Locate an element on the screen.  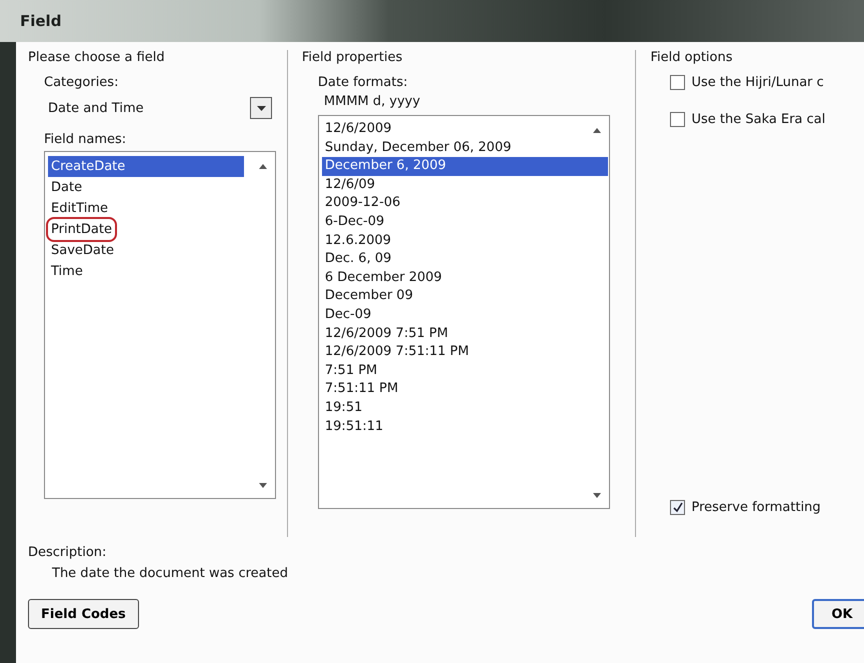
section-heading: Field options is located at coordinates (692, 57).